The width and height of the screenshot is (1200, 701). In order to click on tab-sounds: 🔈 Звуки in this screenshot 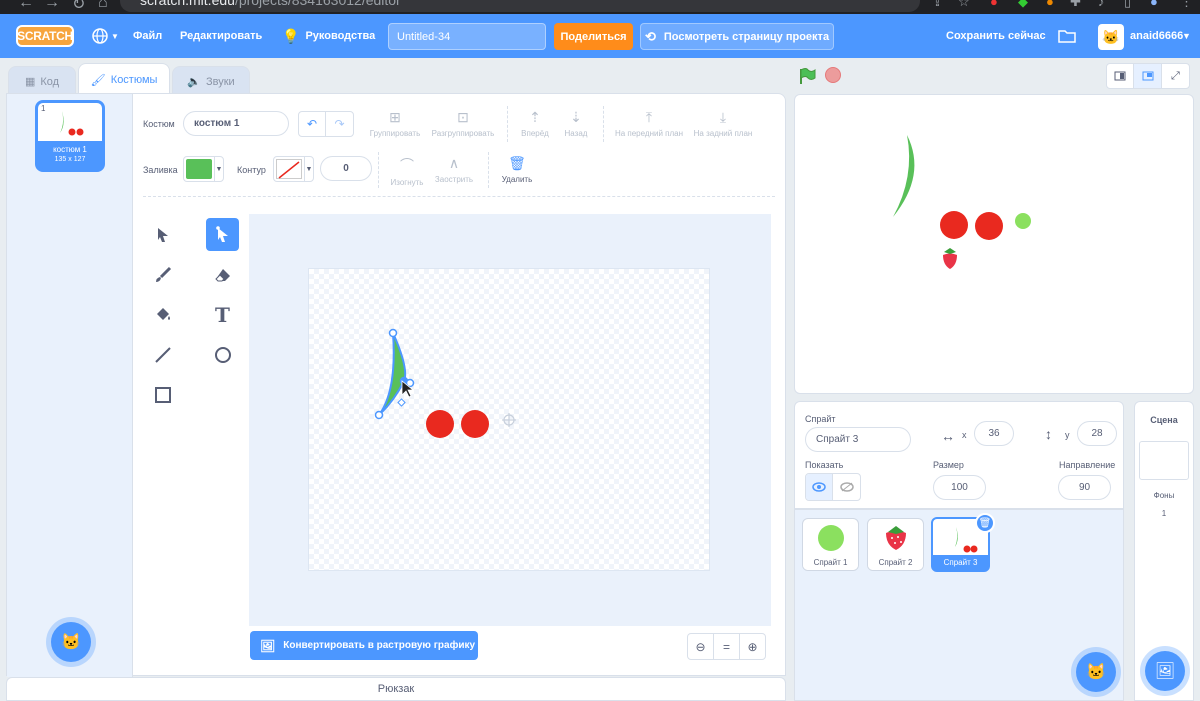, I will do `click(211, 81)`.